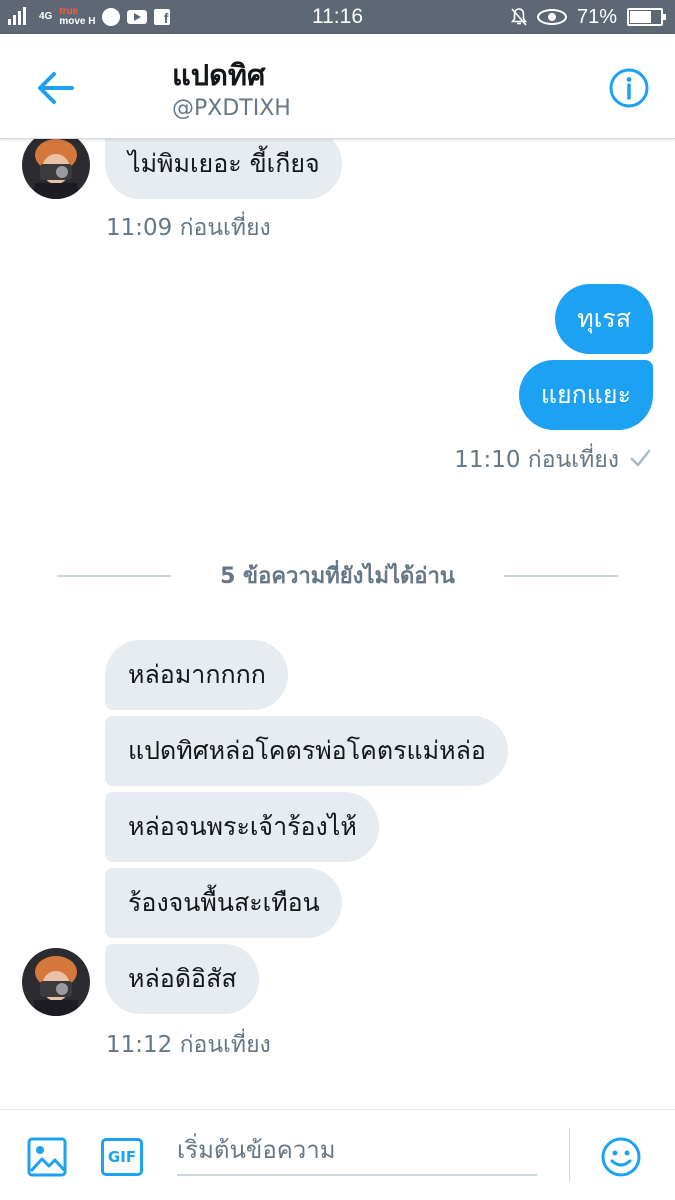 The image size is (675, 1200). I want to click on incoming-message: หล่อมากกกก, so click(196, 675).